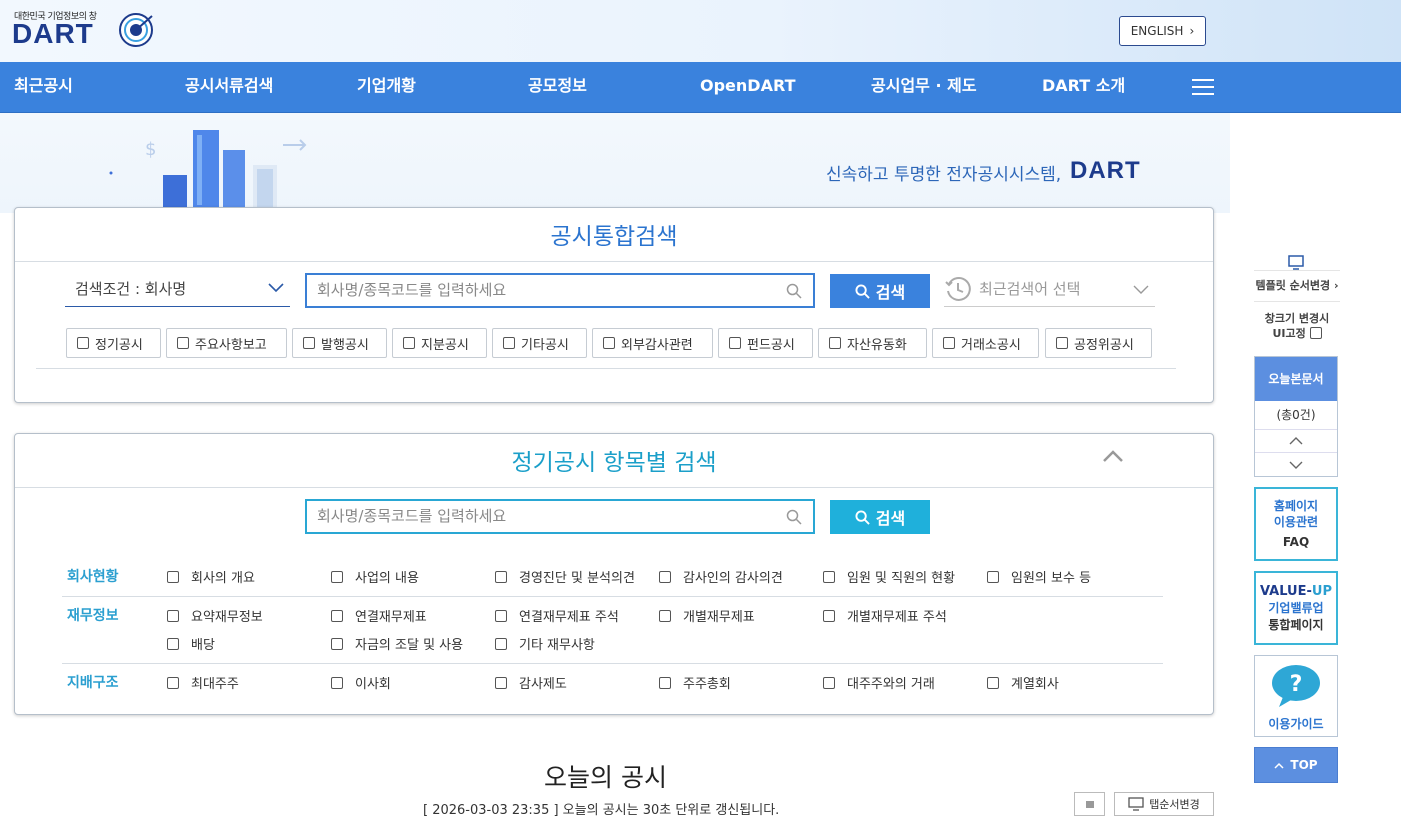 The image size is (1401, 817). I want to click on nav-about: DART 소개, so click(1083, 87).